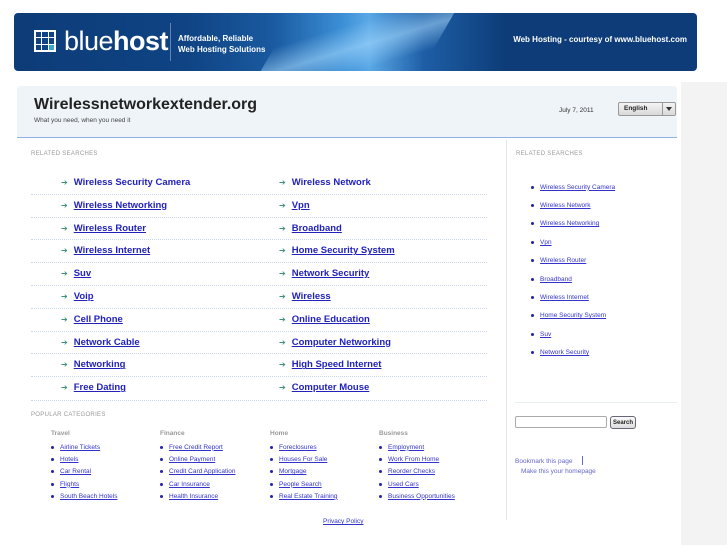 This screenshot has height=545, width=727. Describe the element at coordinates (112, 250) in the screenshot. I see `related-link: Wireless Internet` at that location.